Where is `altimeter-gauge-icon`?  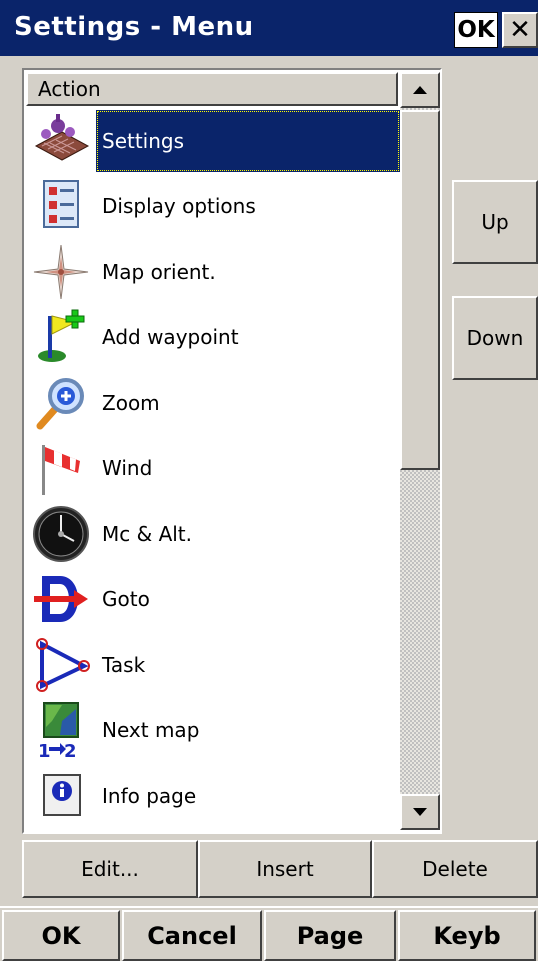 altimeter-gauge-icon is located at coordinates (61, 534).